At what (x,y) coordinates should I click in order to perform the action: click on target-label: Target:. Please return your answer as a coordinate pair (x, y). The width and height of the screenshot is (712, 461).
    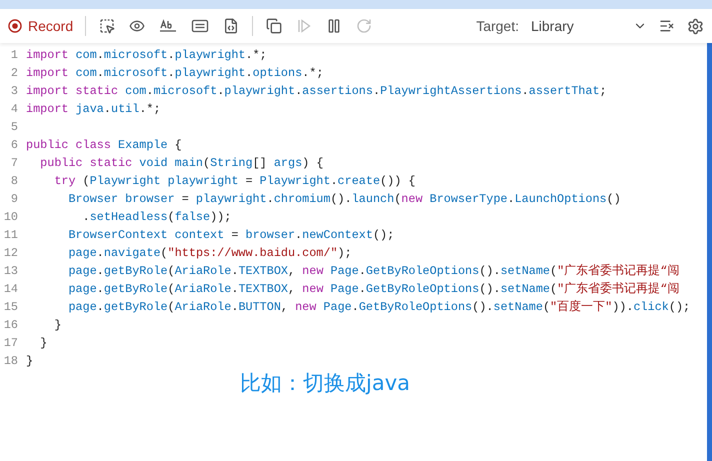
    Looking at the image, I should click on (497, 26).